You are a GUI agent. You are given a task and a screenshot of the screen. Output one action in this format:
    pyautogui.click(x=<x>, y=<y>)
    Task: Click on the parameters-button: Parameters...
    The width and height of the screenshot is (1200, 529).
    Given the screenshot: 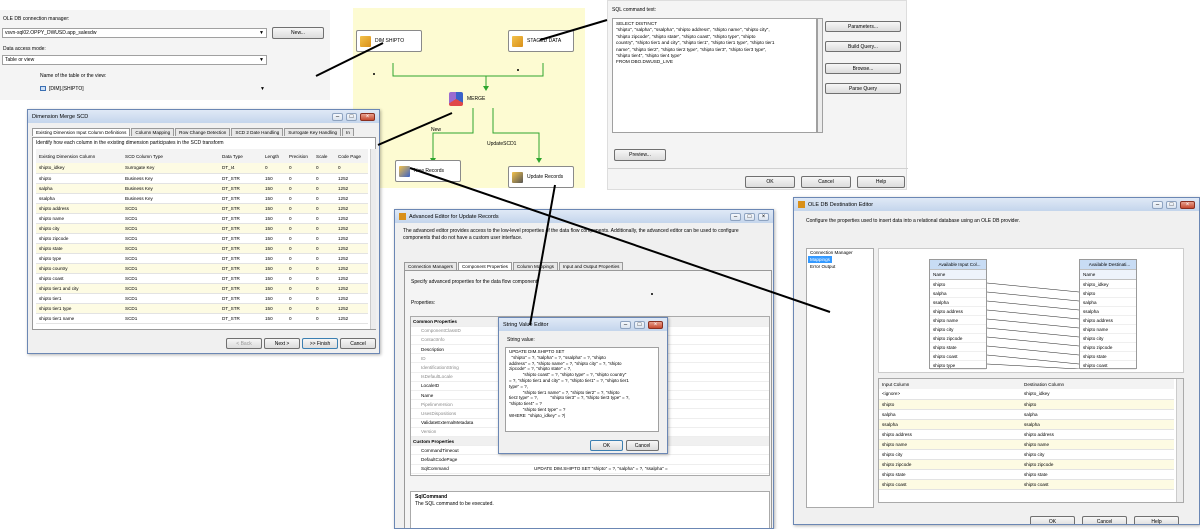 What is the action you would take?
    pyautogui.click(x=863, y=26)
    